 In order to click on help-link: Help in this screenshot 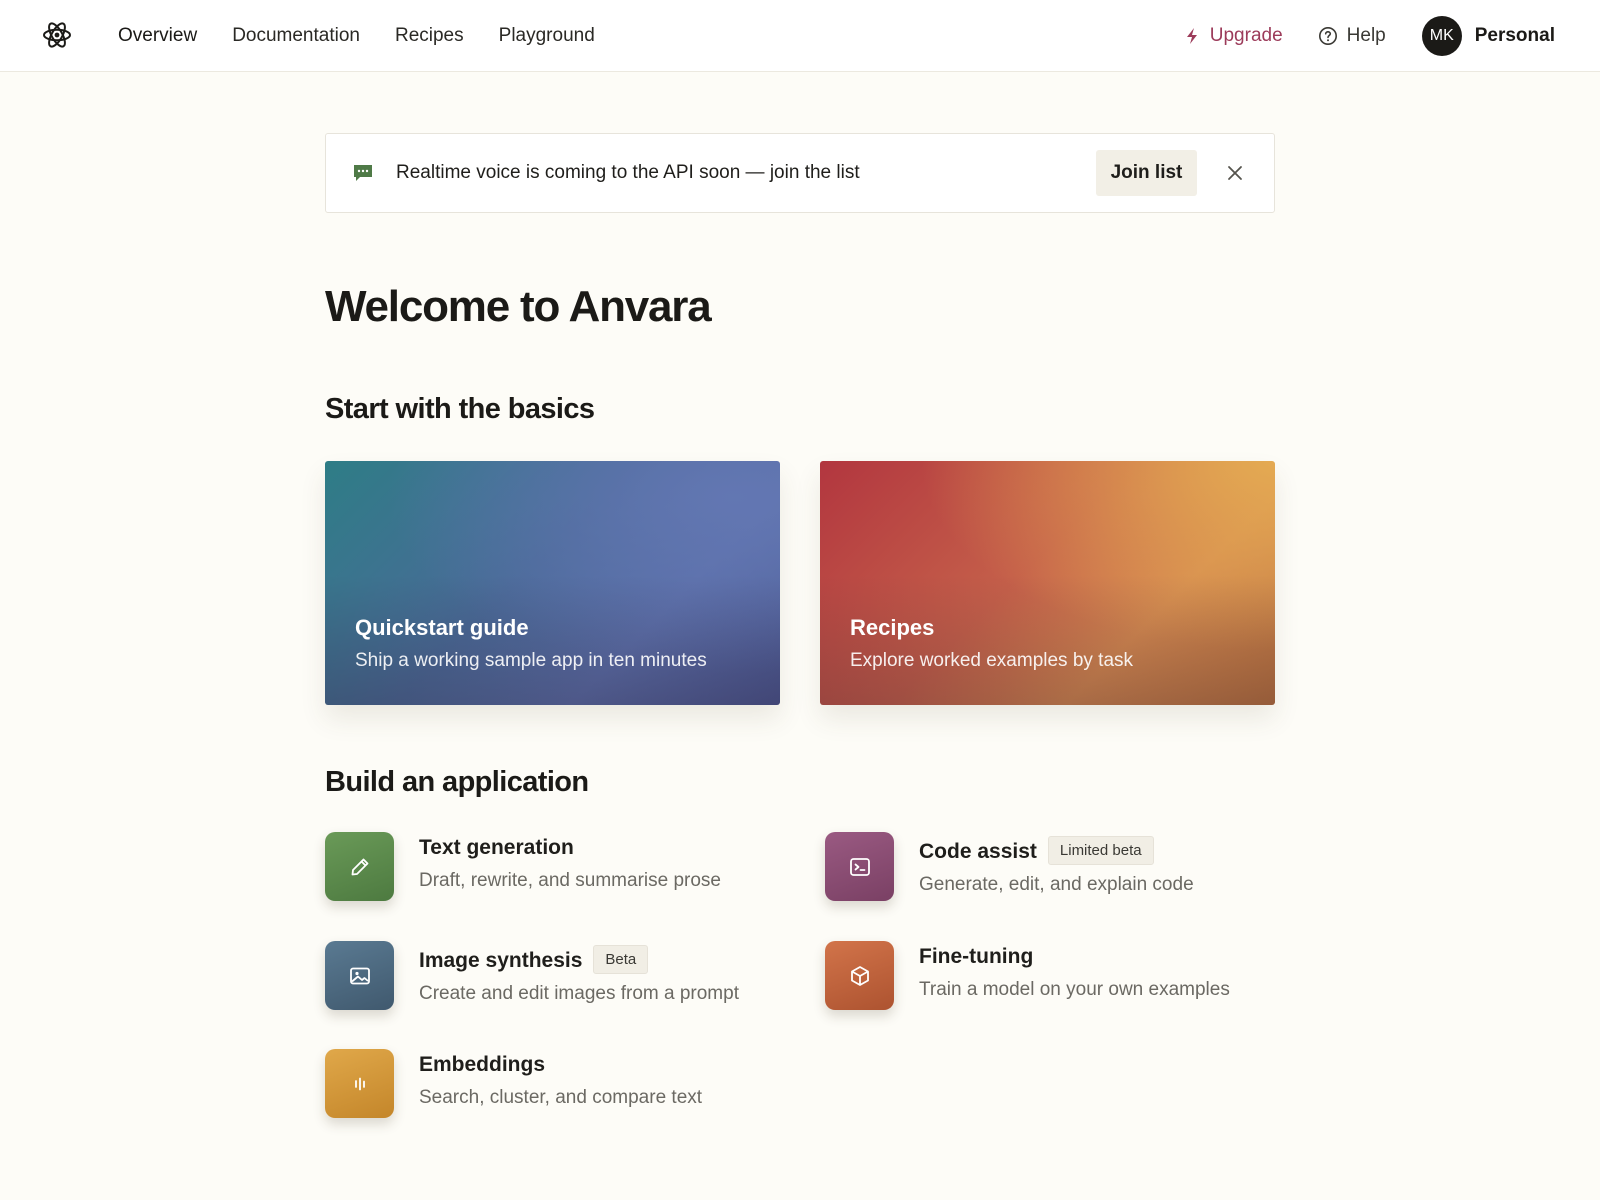, I will do `click(1352, 36)`.